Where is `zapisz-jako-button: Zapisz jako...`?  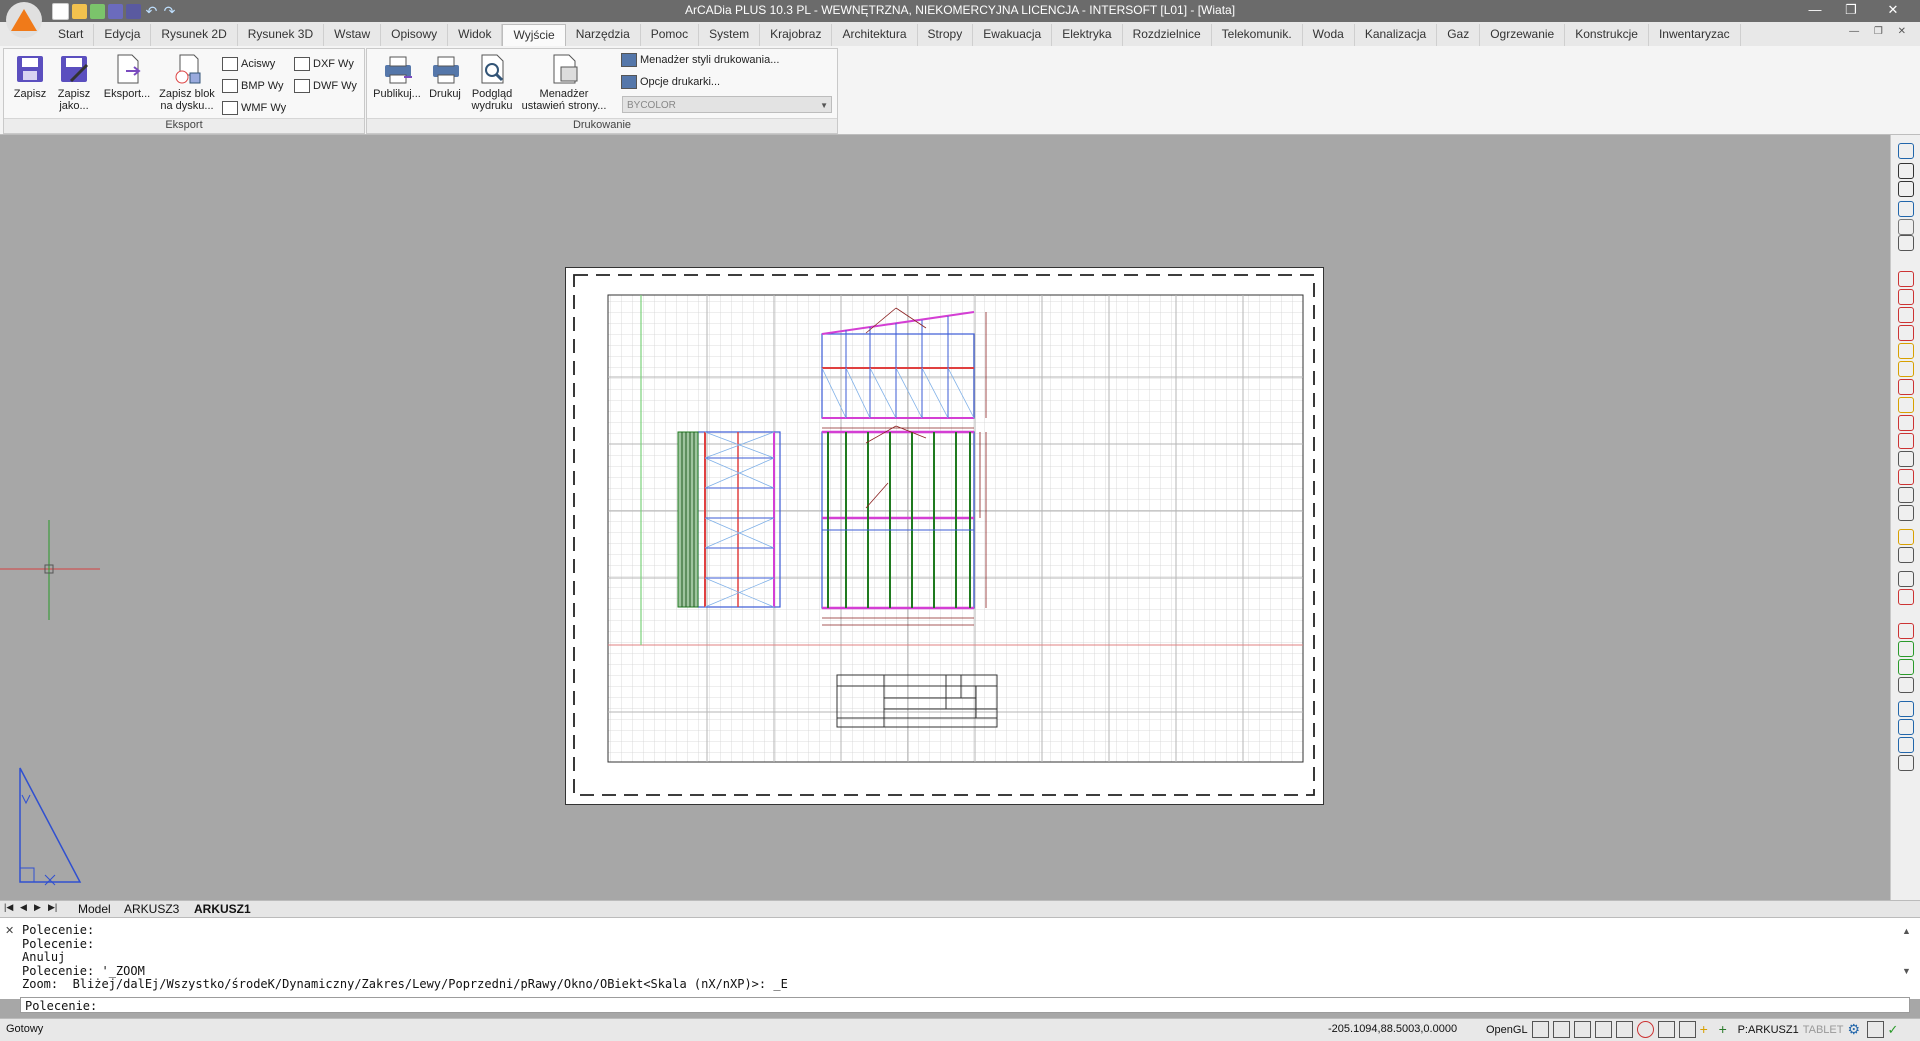
zapisz-jako-button: Zapisz jako... is located at coordinates (74, 82).